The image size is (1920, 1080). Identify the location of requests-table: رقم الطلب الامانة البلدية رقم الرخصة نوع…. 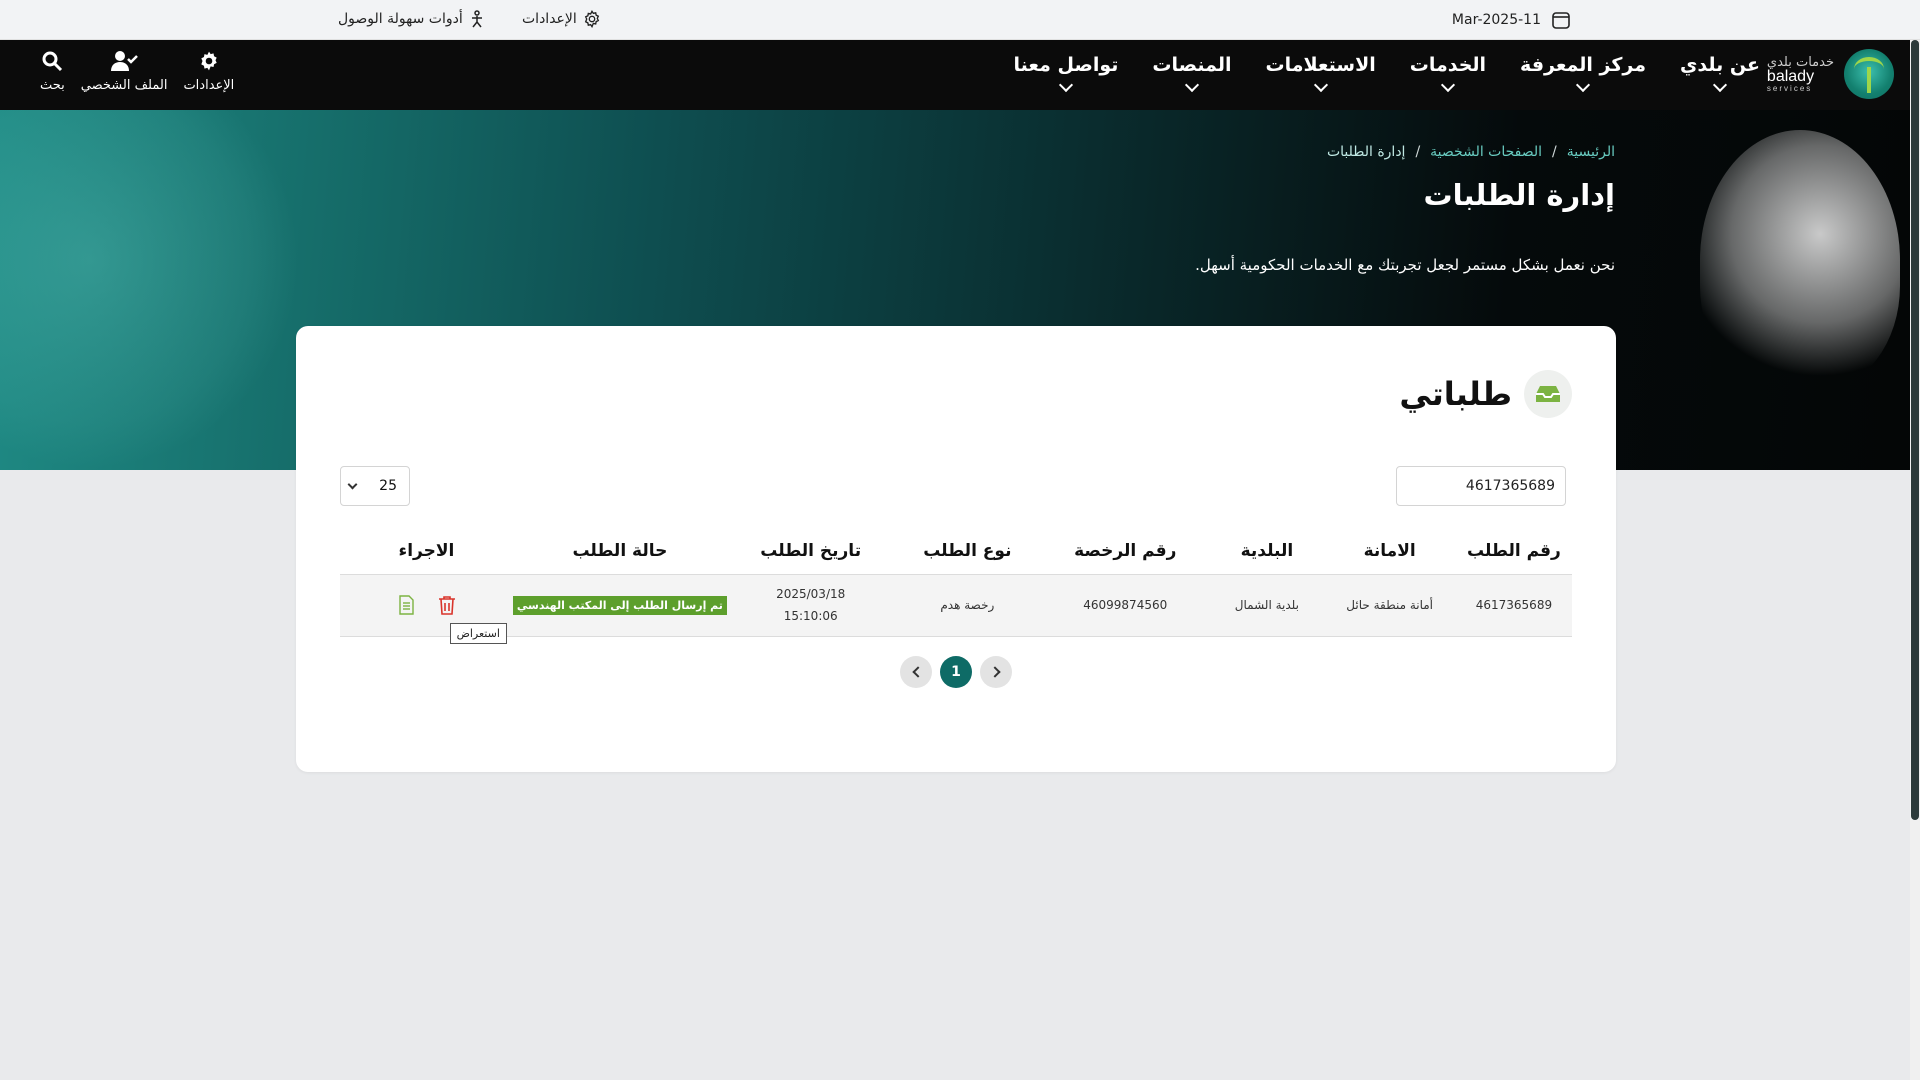
(956, 586).